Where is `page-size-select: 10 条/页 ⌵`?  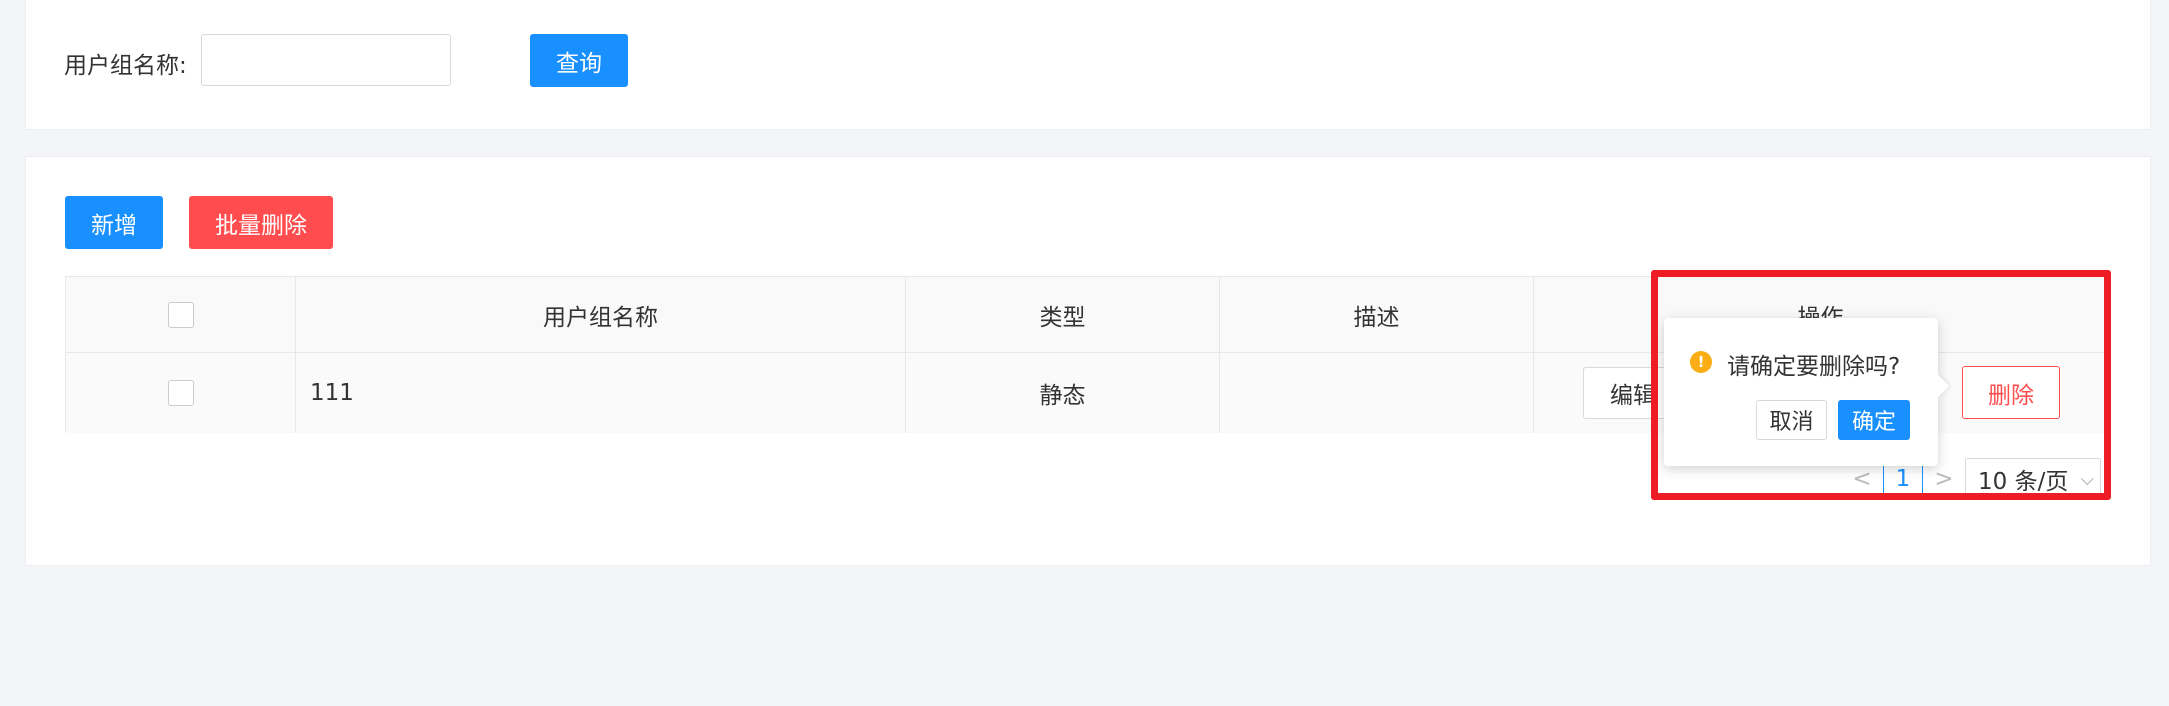 page-size-select: 10 条/页 ⌵ is located at coordinates (2033, 479).